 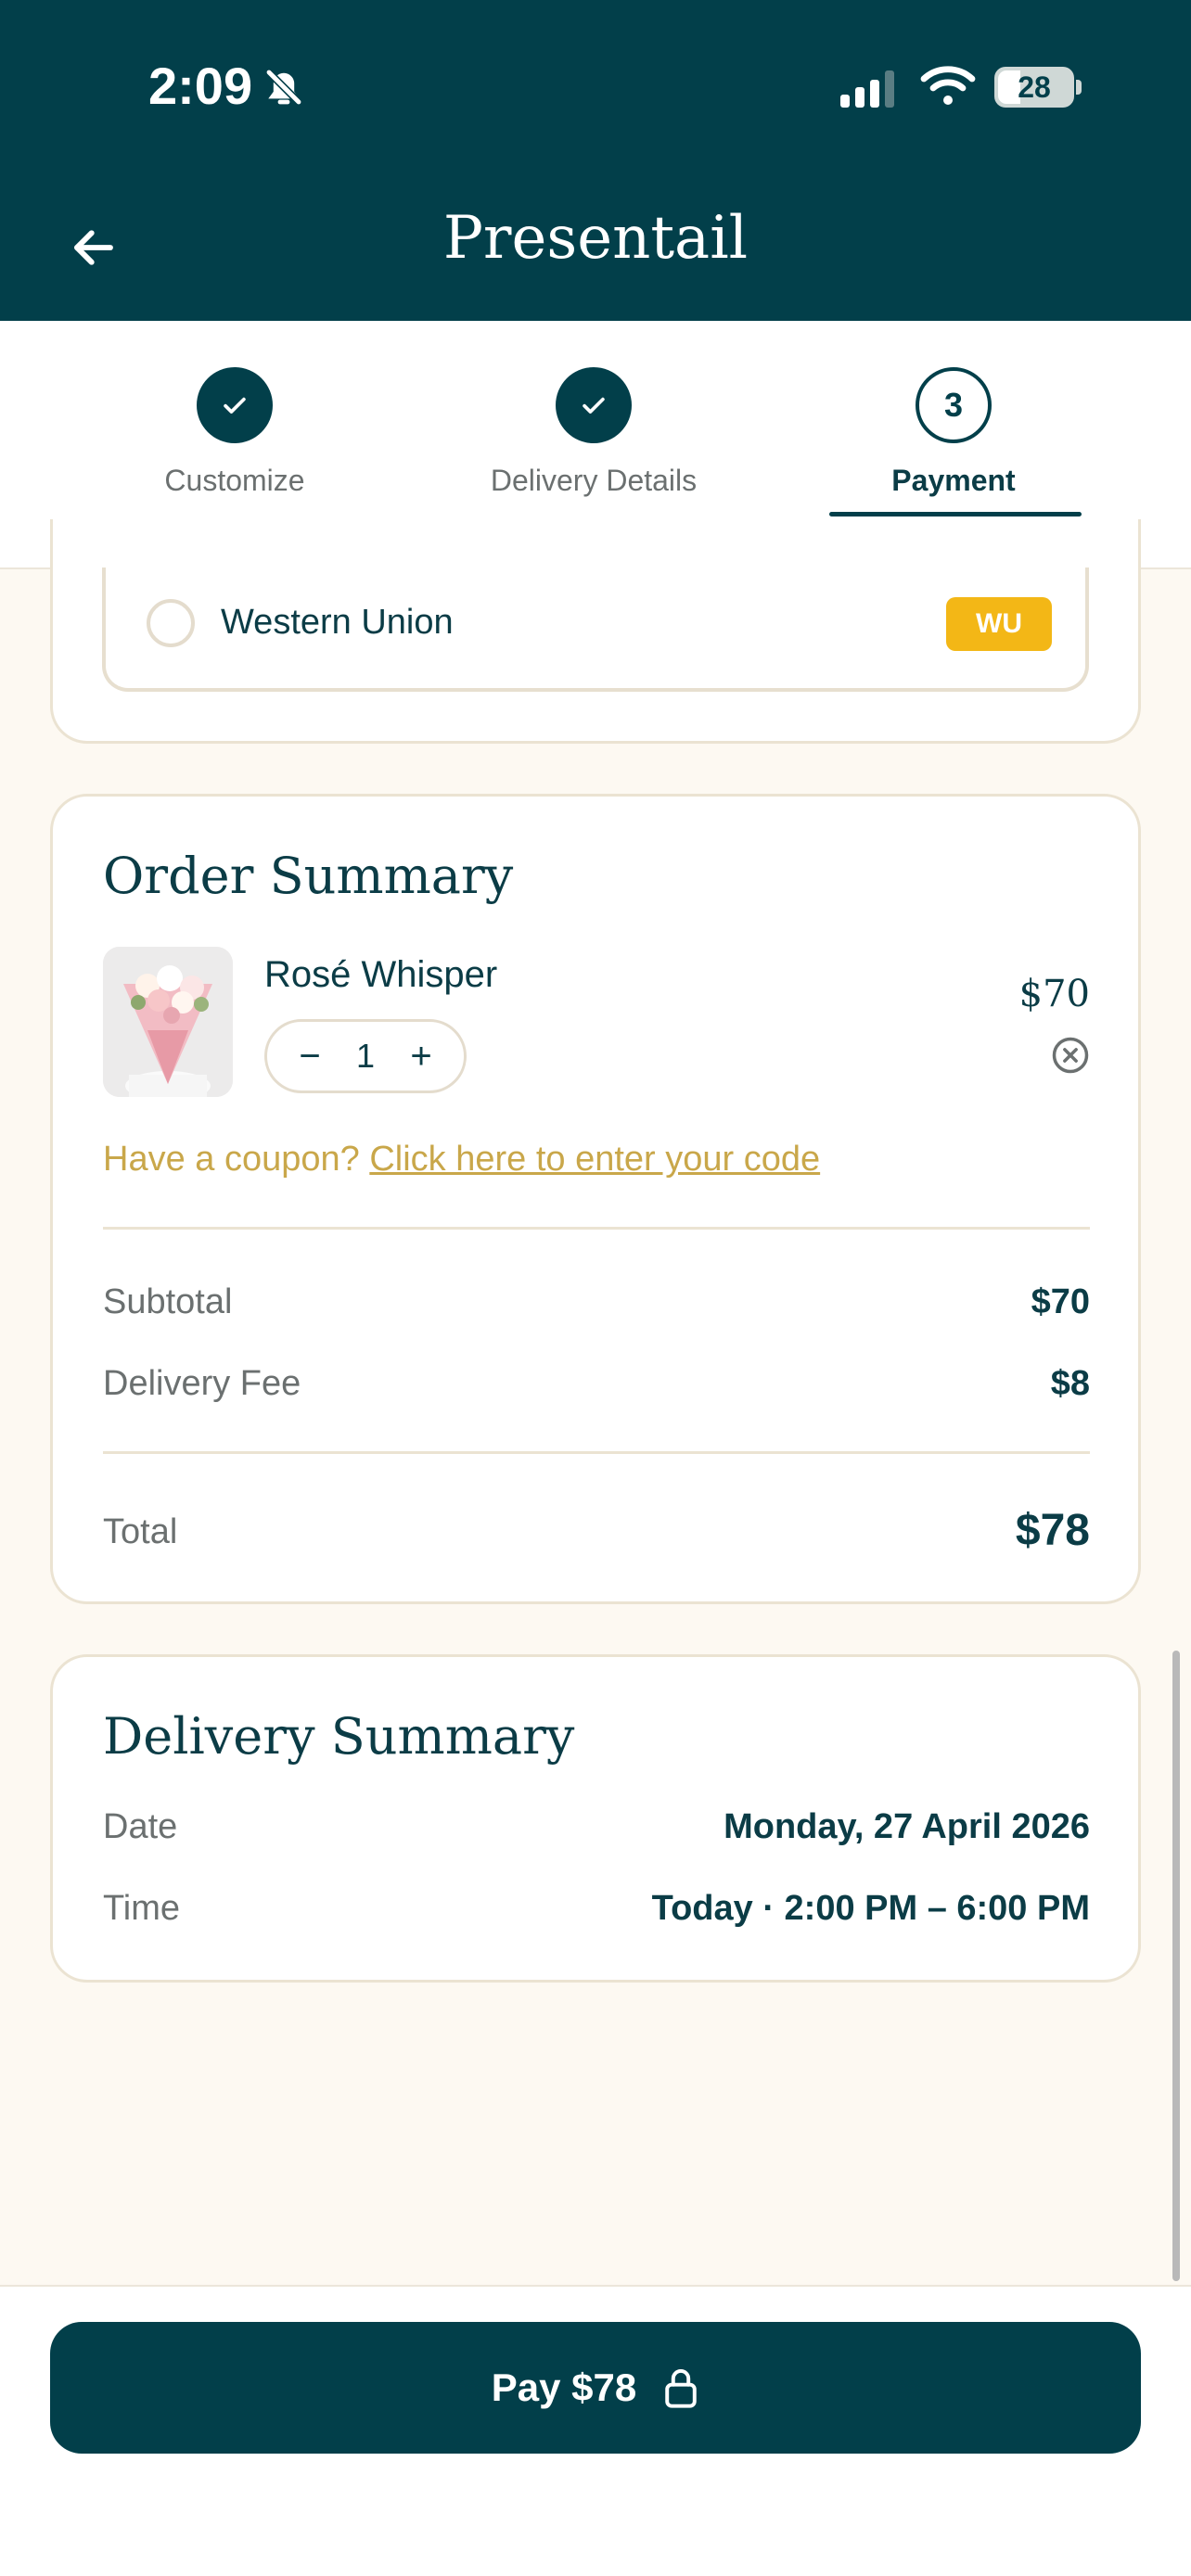 I want to click on battery-indicator: 28, so click(x=1034, y=87).